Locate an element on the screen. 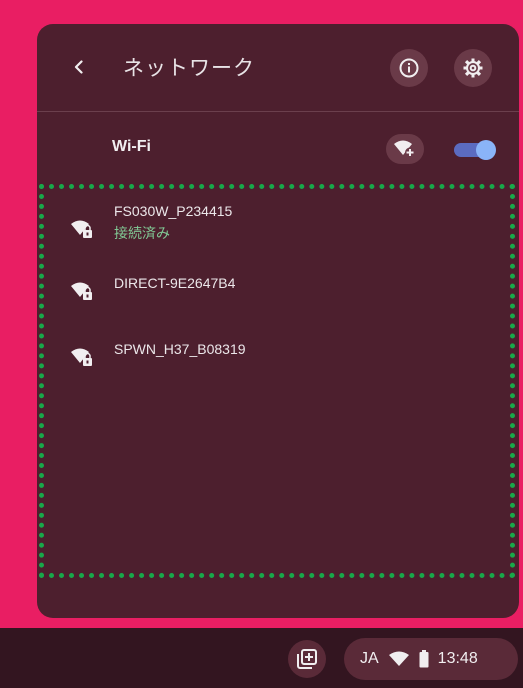 This screenshot has height=688, width=523. status-tray: JA 13:48 is located at coordinates (431, 659).